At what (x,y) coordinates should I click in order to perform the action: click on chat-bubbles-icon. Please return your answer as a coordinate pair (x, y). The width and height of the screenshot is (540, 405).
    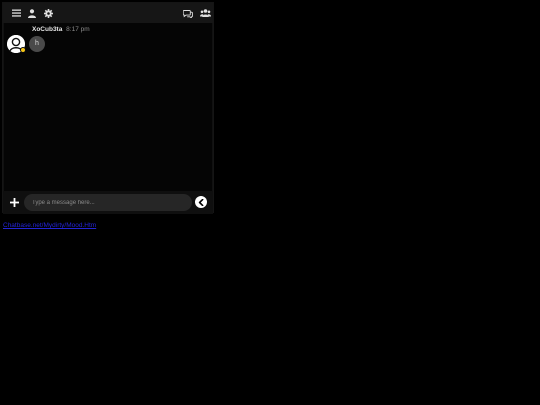
    Looking at the image, I should click on (188, 13).